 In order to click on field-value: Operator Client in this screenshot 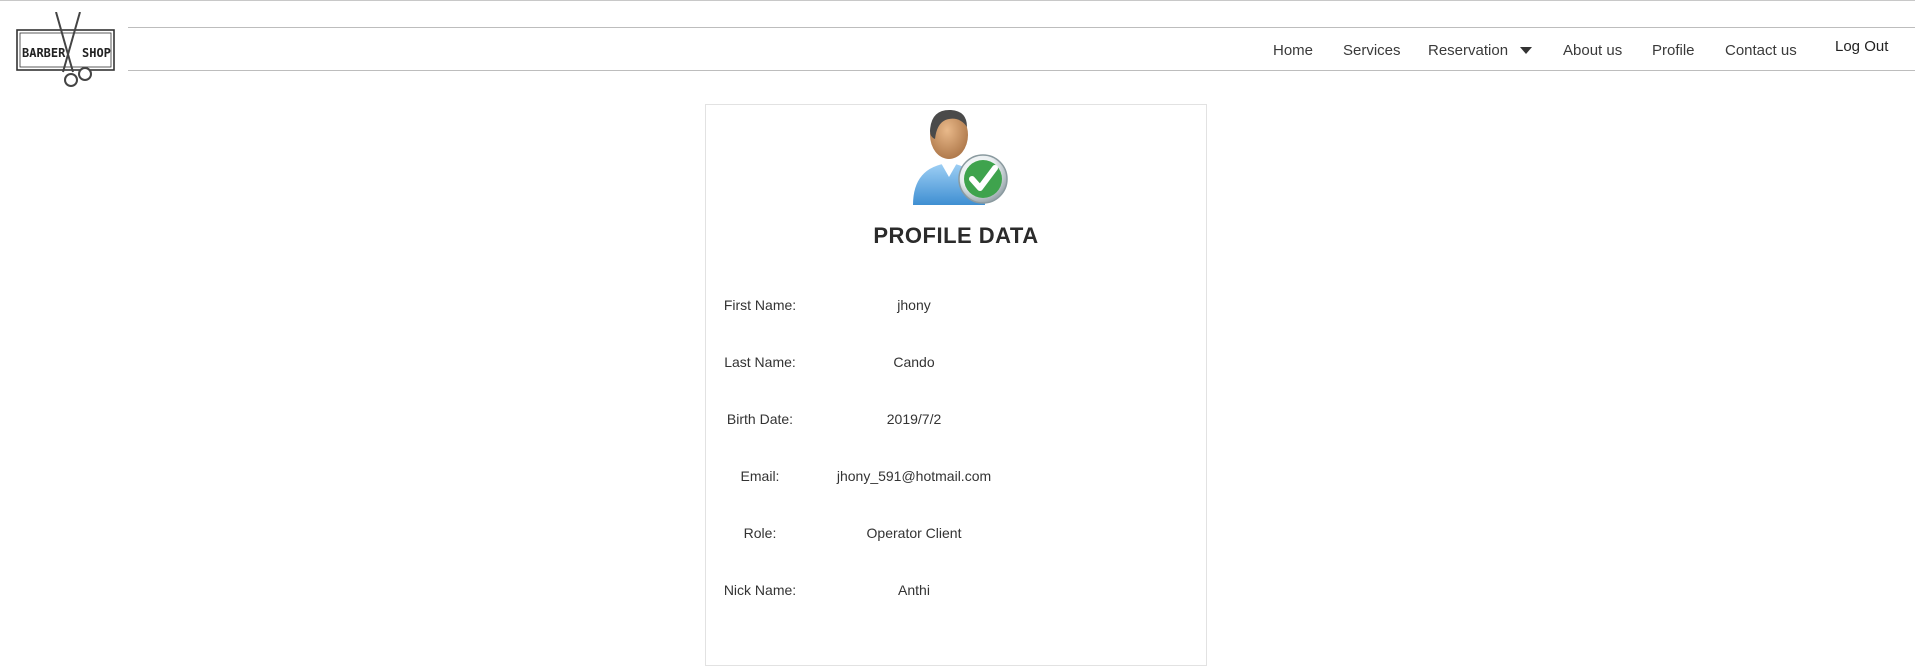, I will do `click(914, 533)`.